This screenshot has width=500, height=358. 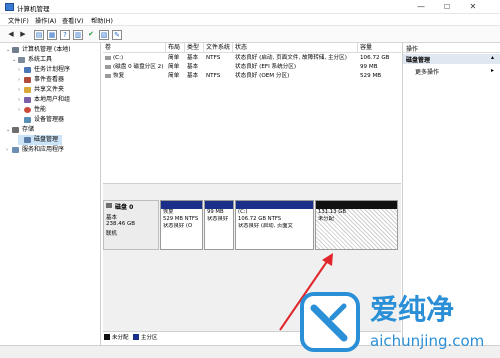 I want to click on tree-item-system-tools: ⌄ 系统工具, so click(x=32, y=60).